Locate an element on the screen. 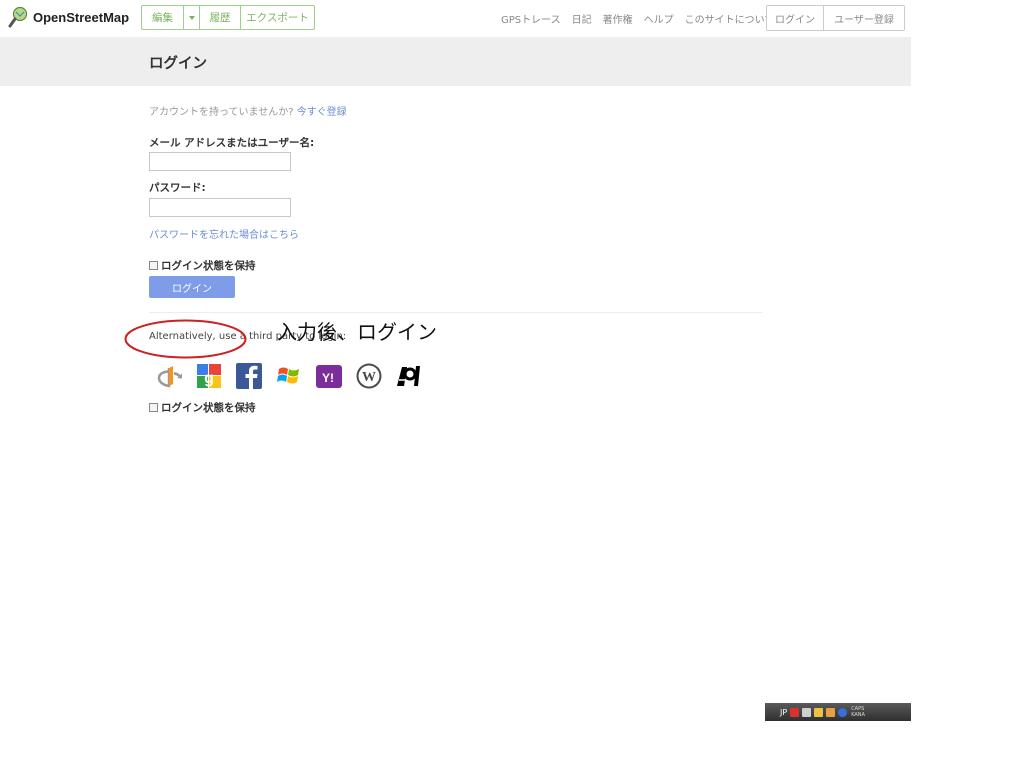  osm-logo-icon is located at coordinates (18, 17).